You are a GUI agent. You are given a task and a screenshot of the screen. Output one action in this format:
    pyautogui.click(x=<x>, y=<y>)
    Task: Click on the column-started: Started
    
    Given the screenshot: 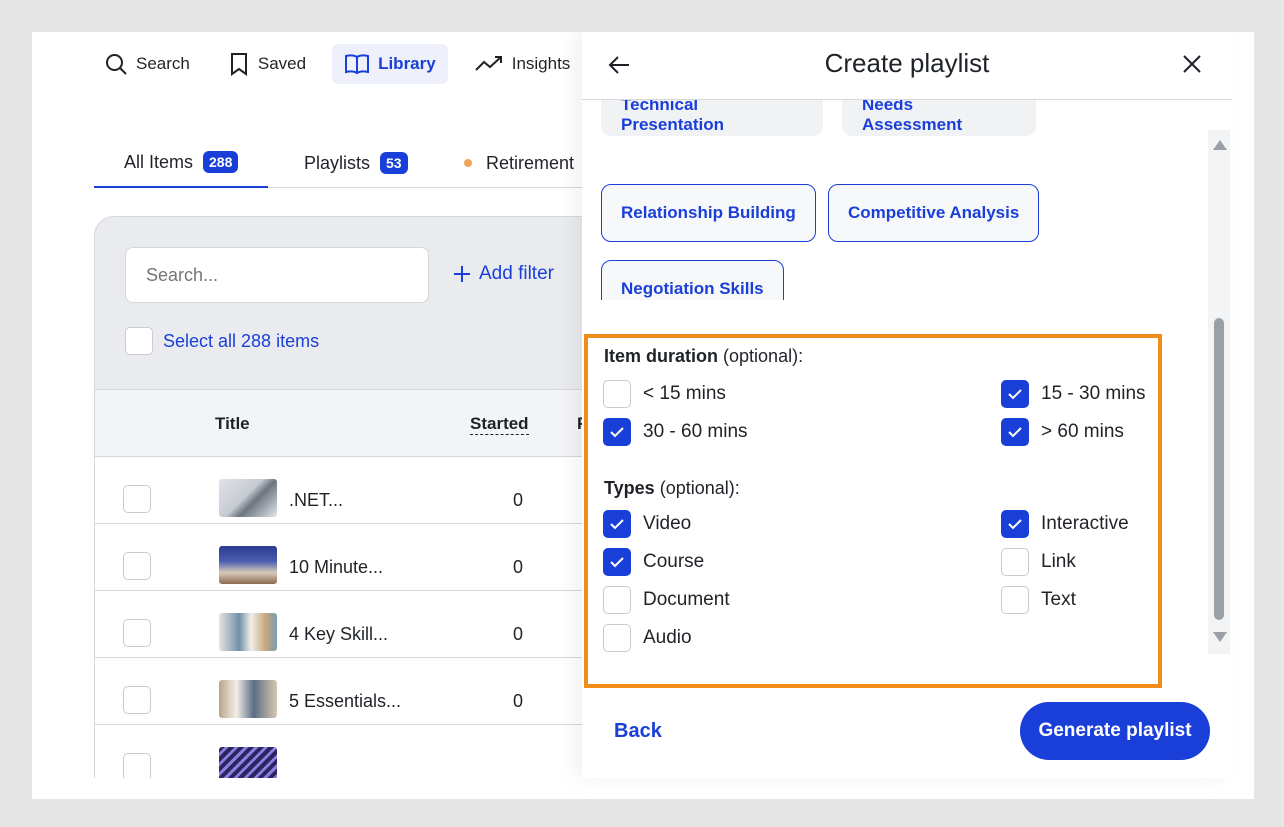 What is the action you would take?
    pyautogui.click(x=499, y=424)
    